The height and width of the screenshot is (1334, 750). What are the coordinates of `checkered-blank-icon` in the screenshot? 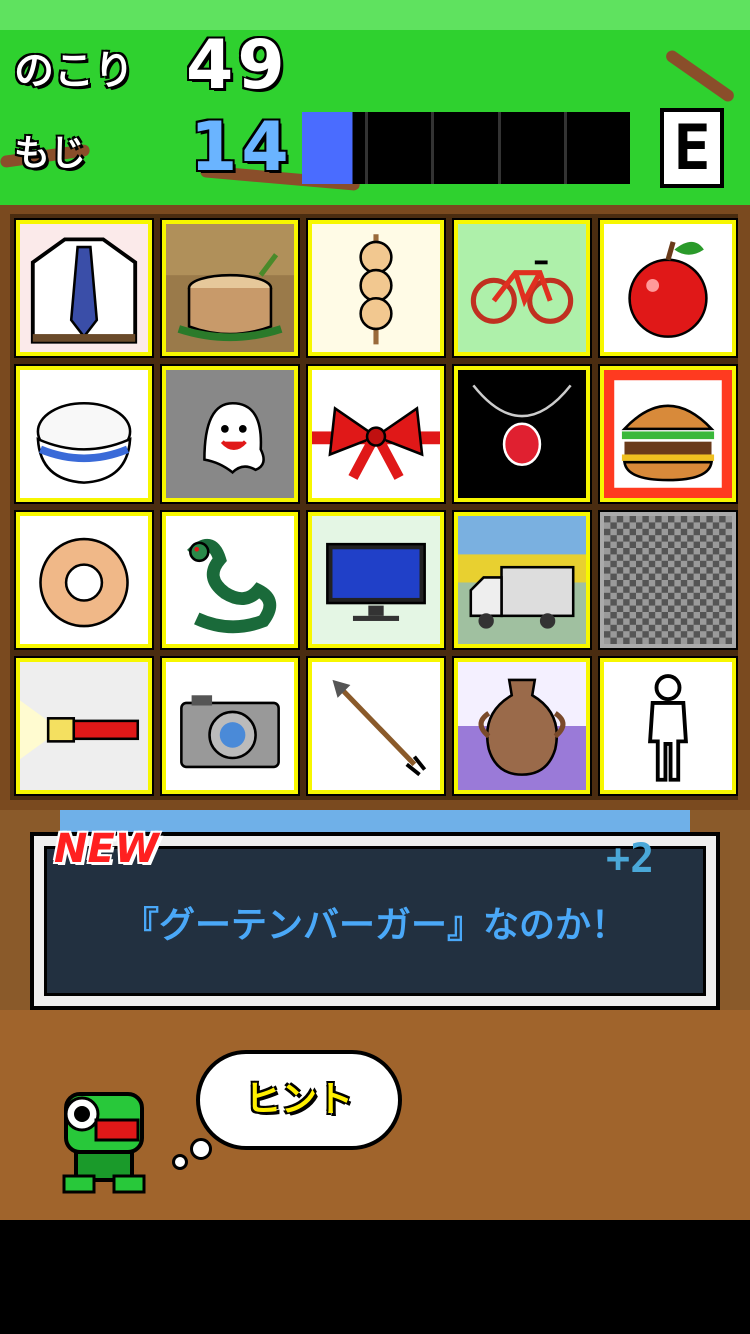 It's located at (668, 580).